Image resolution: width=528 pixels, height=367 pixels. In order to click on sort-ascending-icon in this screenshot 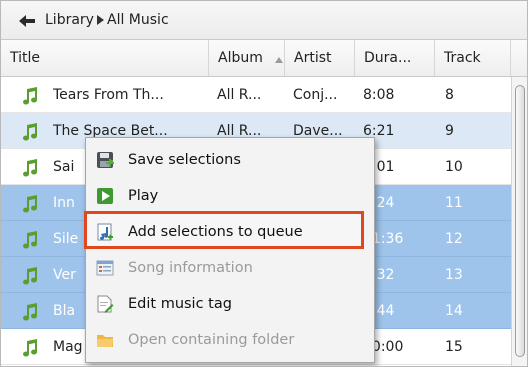, I will do `click(279, 60)`.